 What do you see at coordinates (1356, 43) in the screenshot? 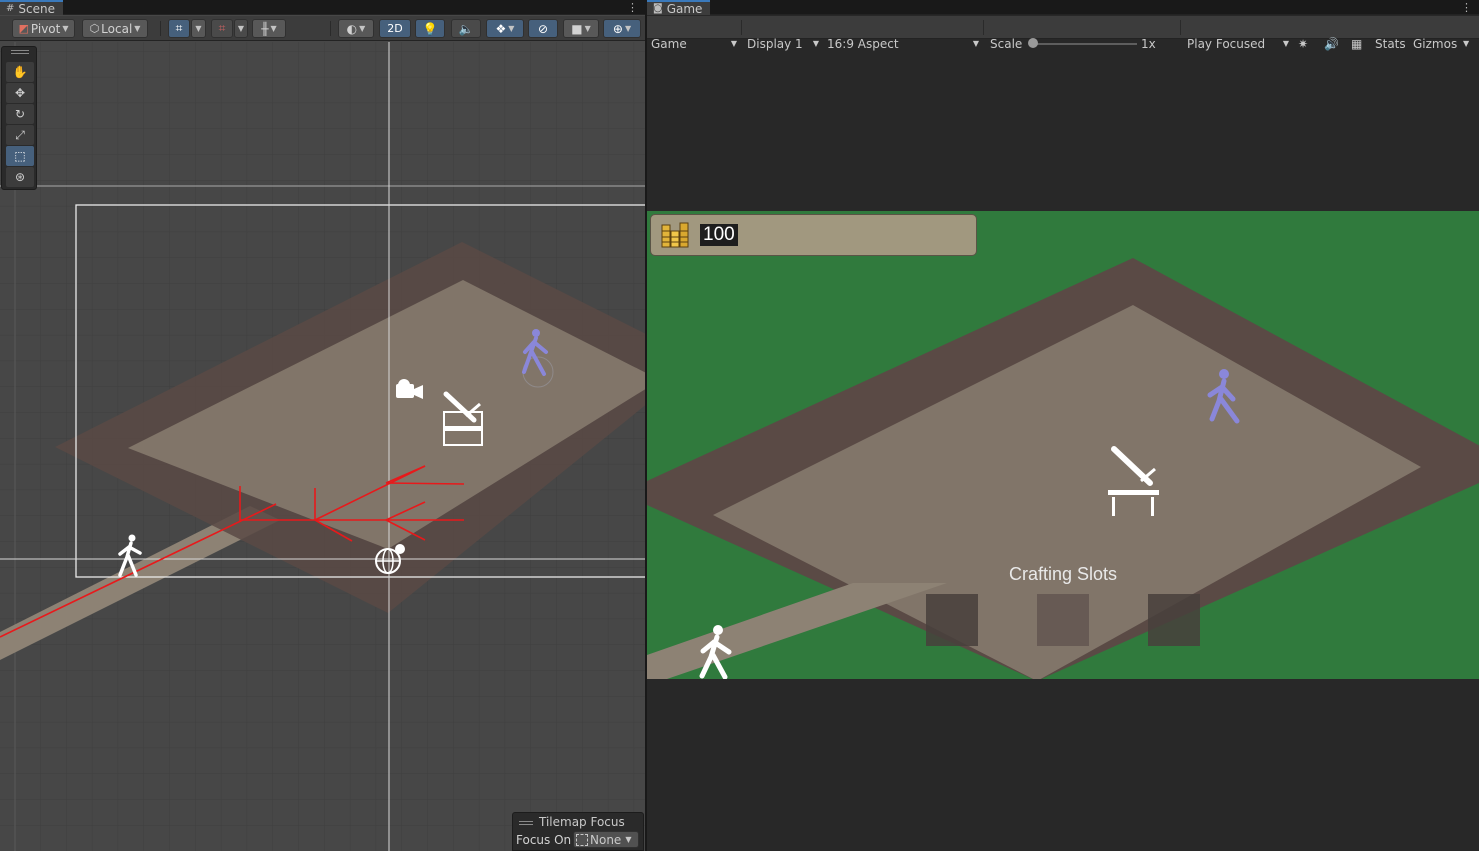
I see `keyboard-shortcuts-button: ▦` at bounding box center [1356, 43].